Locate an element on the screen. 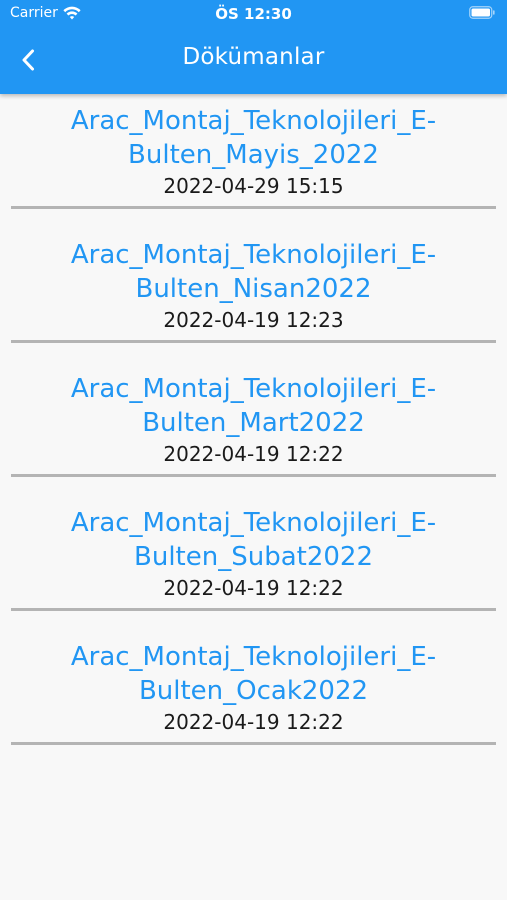 This screenshot has width=507, height=900. battery-icon is located at coordinates (482, 12).